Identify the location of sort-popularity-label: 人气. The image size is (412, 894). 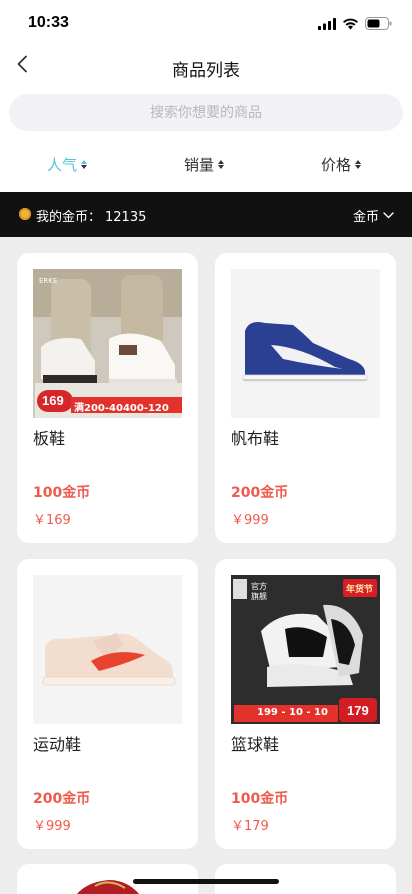
(62, 165).